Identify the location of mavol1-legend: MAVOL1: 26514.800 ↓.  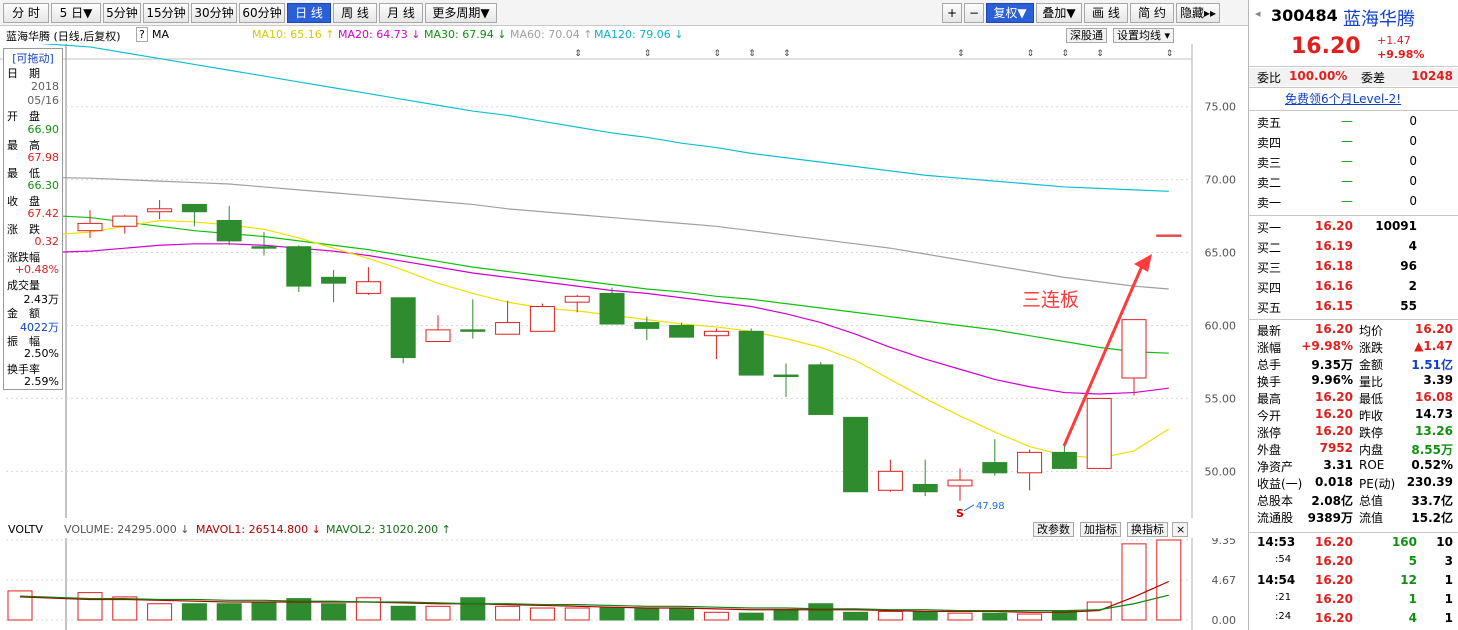
(258, 529).